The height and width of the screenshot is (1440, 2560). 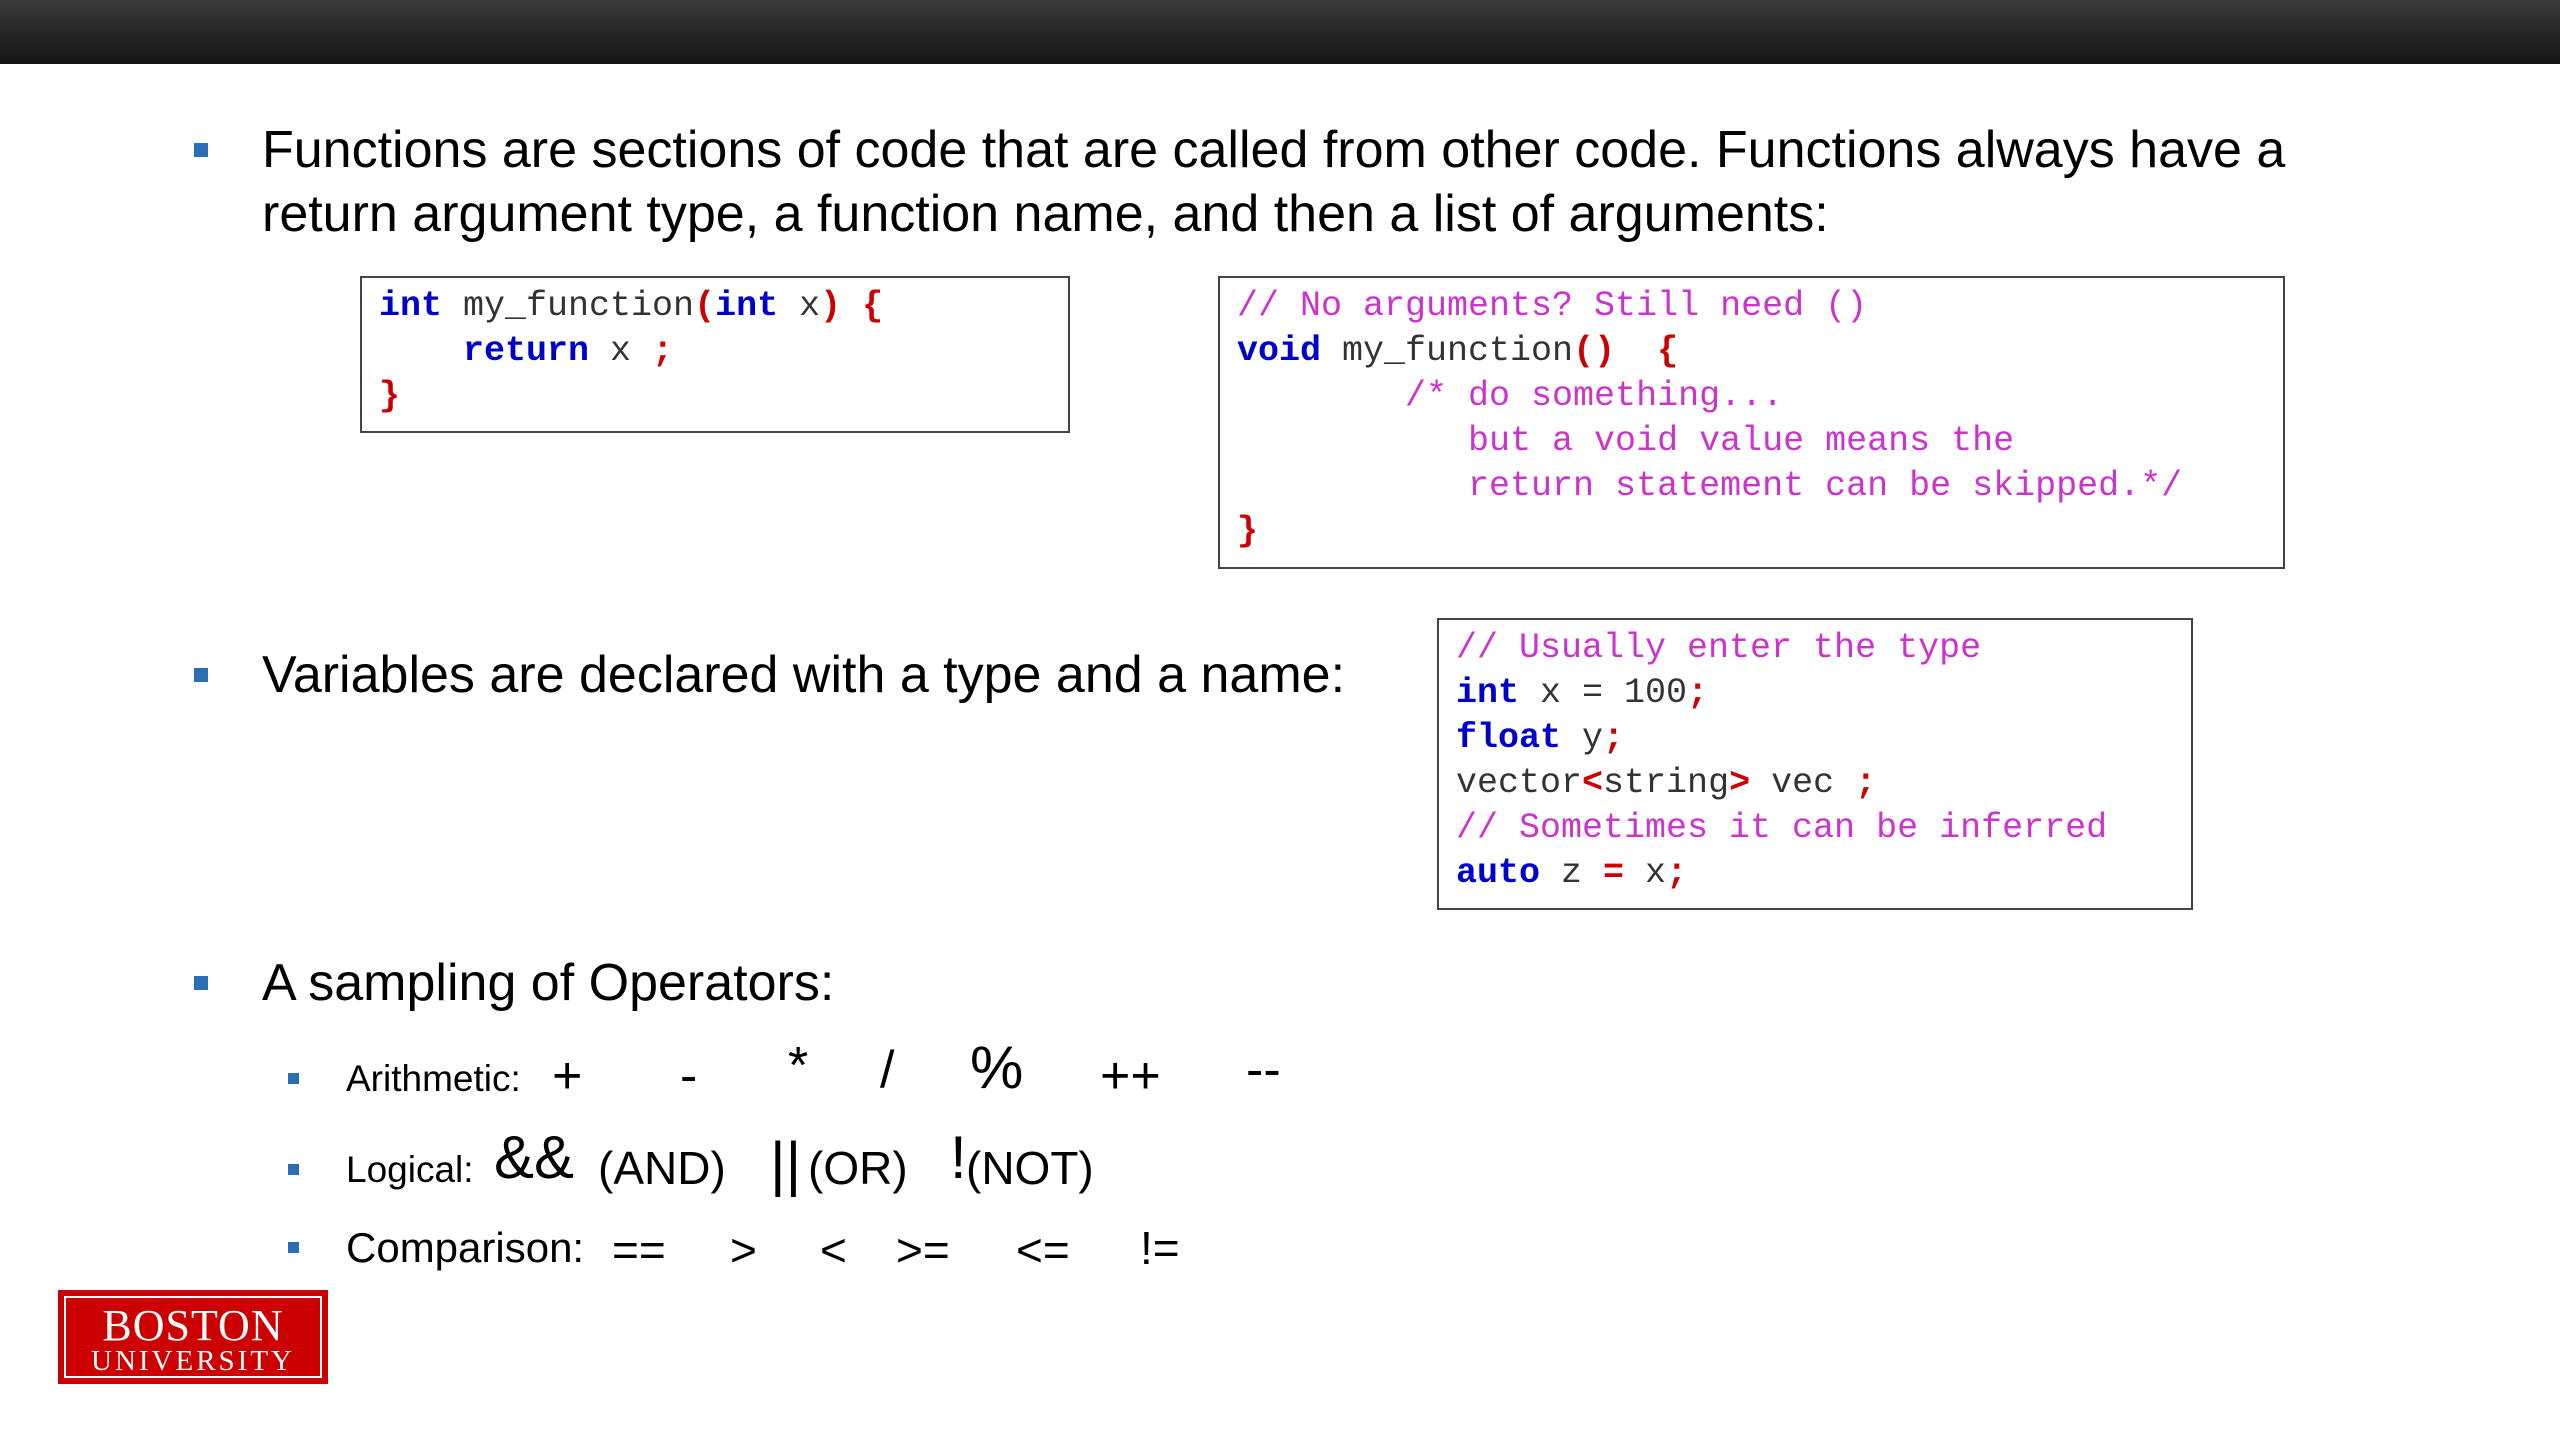 I want to click on arithmetic-label: Arithmetic:, so click(x=433, y=1078).